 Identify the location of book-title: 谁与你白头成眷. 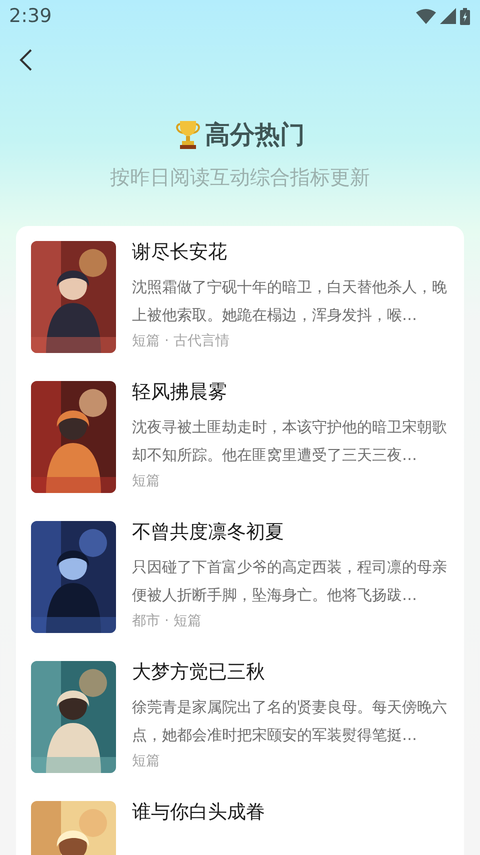
(198, 811).